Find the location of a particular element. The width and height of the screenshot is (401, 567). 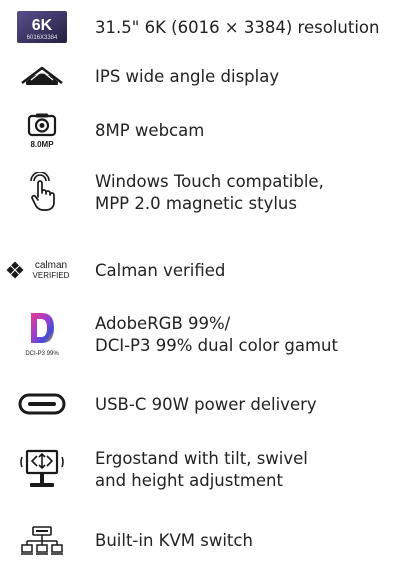

feature-item: USB-C 90W power delivery is located at coordinates (200, 405).